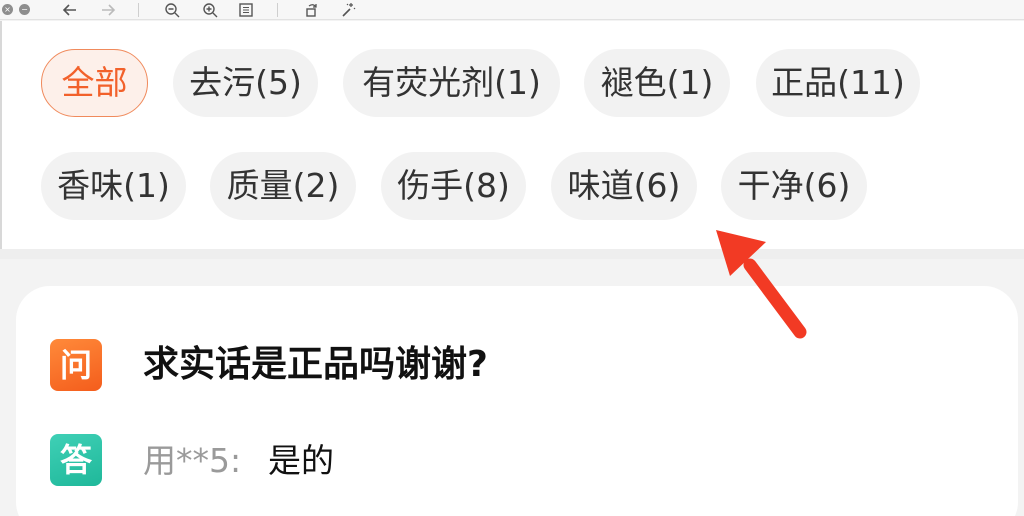  Describe the element at coordinates (312, 10) in the screenshot. I see `rotate-icon` at that location.